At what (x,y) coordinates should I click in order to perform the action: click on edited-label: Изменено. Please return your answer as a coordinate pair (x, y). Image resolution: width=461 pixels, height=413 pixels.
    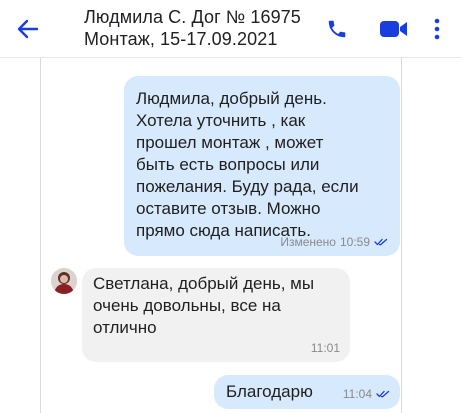
    Looking at the image, I should click on (308, 242).